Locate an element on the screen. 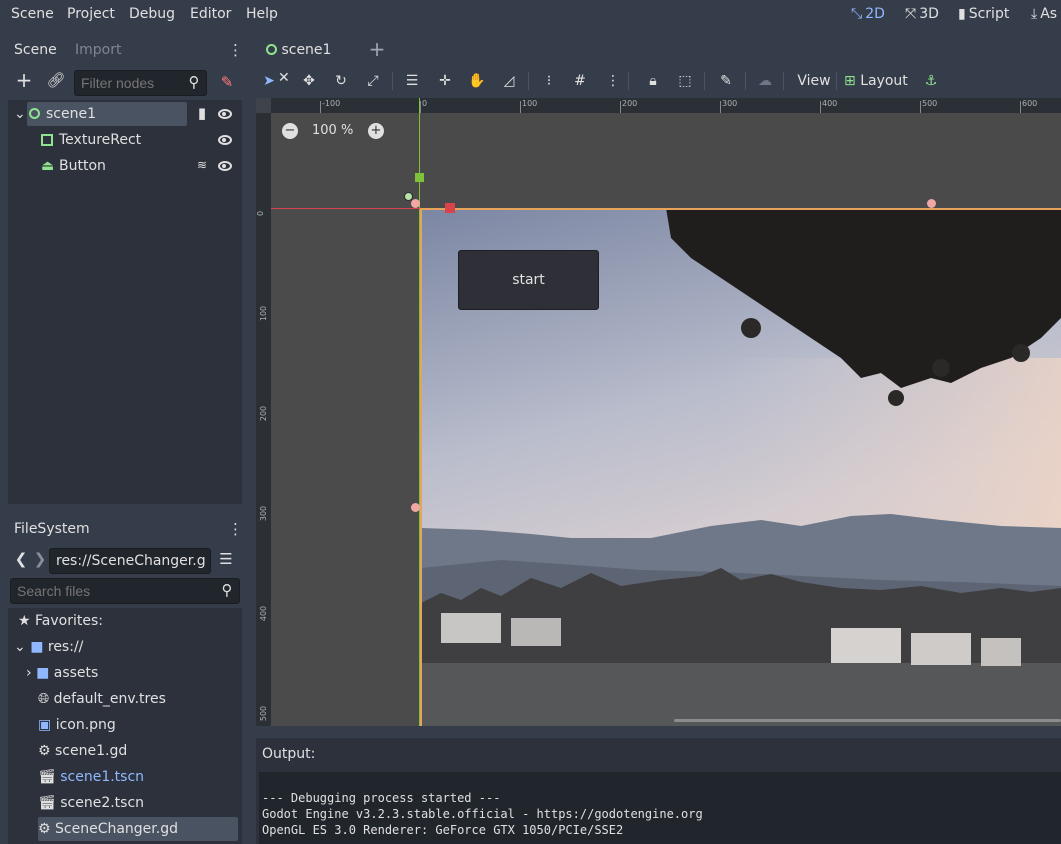  mode-3d-button: ⤧ 3D is located at coordinates (922, 14).